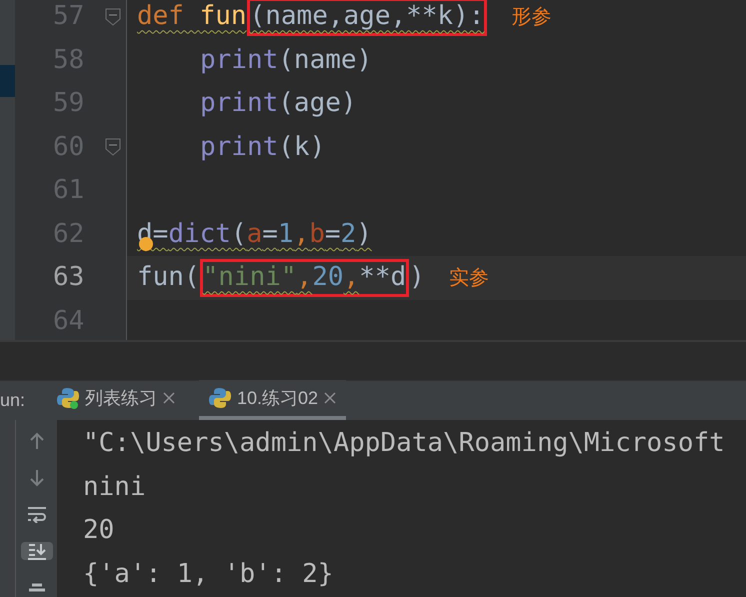  I want to click on code-token: b, so click(317, 234).